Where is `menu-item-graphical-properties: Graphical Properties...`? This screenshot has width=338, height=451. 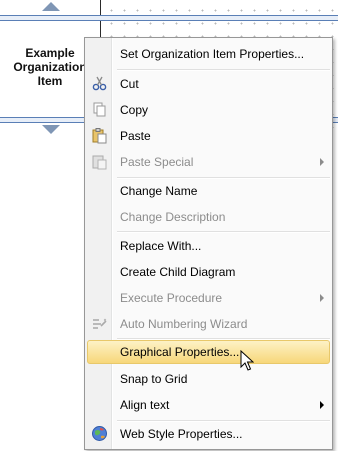 menu-item-graphical-properties: Graphical Properties... is located at coordinates (208, 352).